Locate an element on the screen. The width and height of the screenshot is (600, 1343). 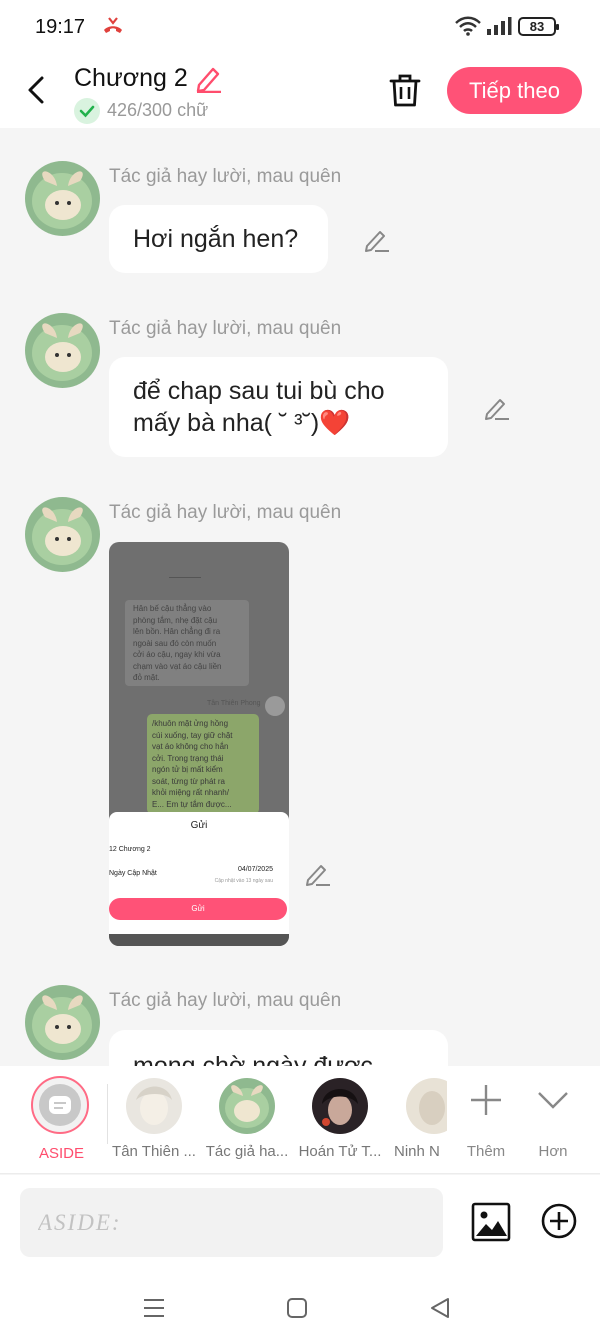
home-icon is located at coordinates (297, 1308).